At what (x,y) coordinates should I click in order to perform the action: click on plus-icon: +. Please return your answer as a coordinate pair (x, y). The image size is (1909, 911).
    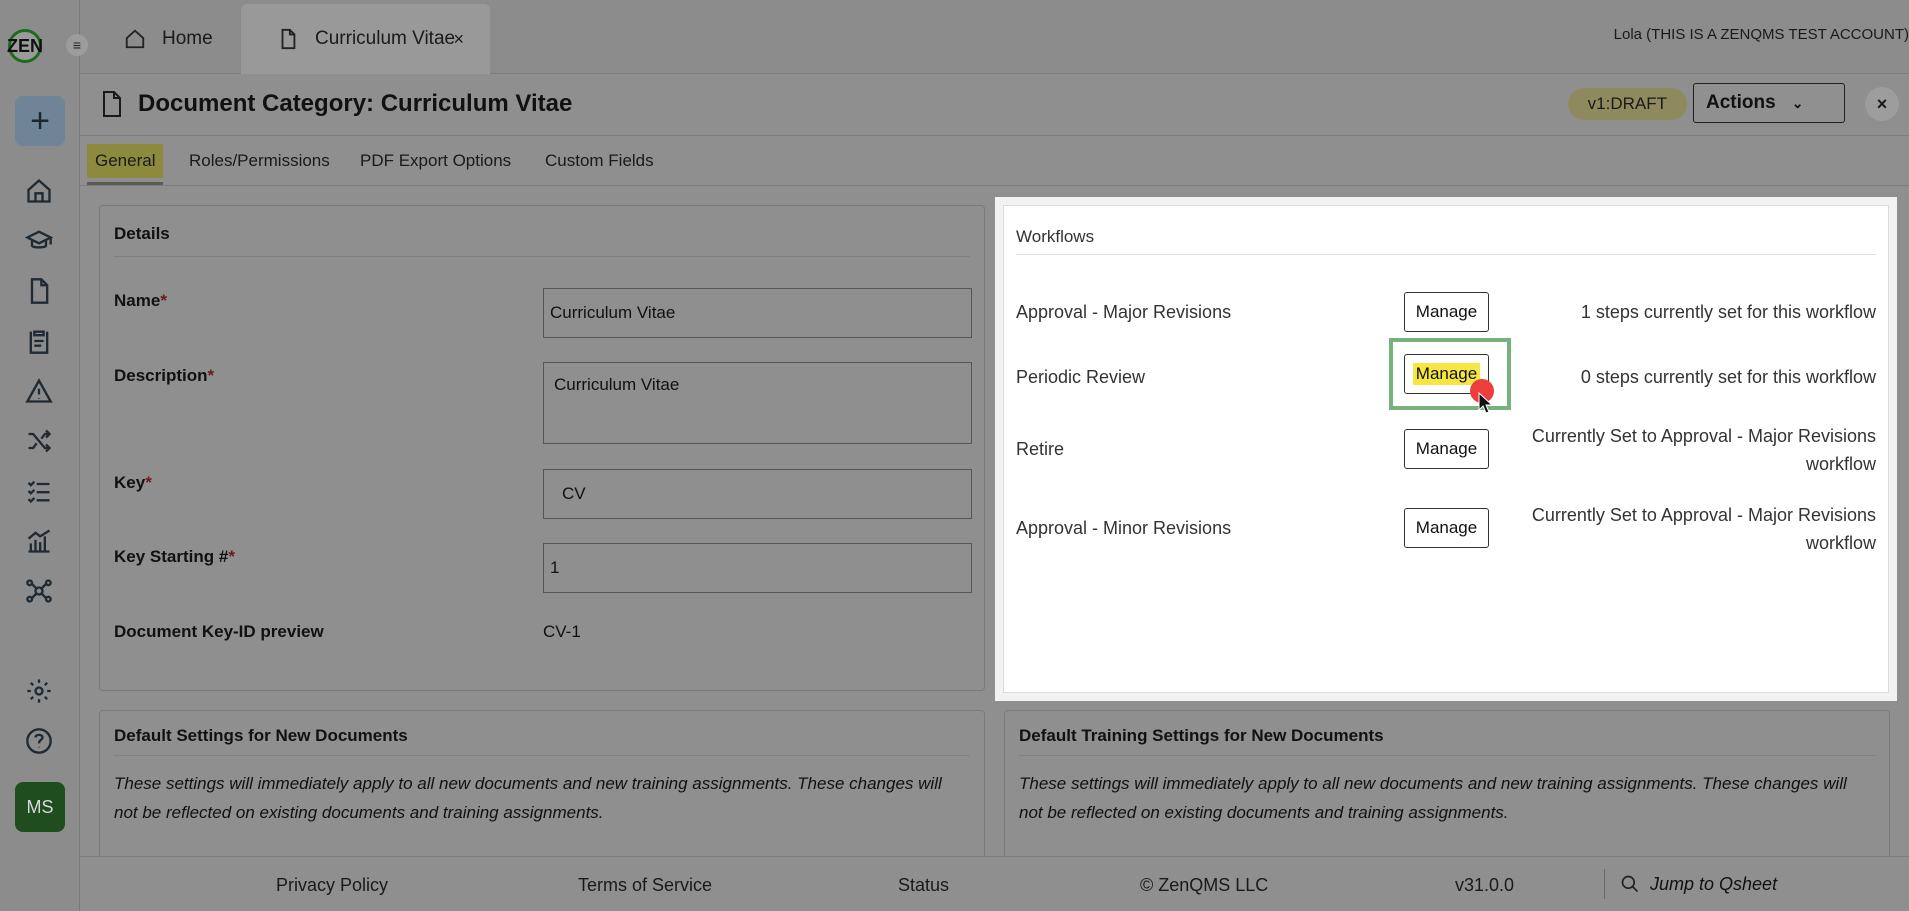
    Looking at the image, I should click on (40, 121).